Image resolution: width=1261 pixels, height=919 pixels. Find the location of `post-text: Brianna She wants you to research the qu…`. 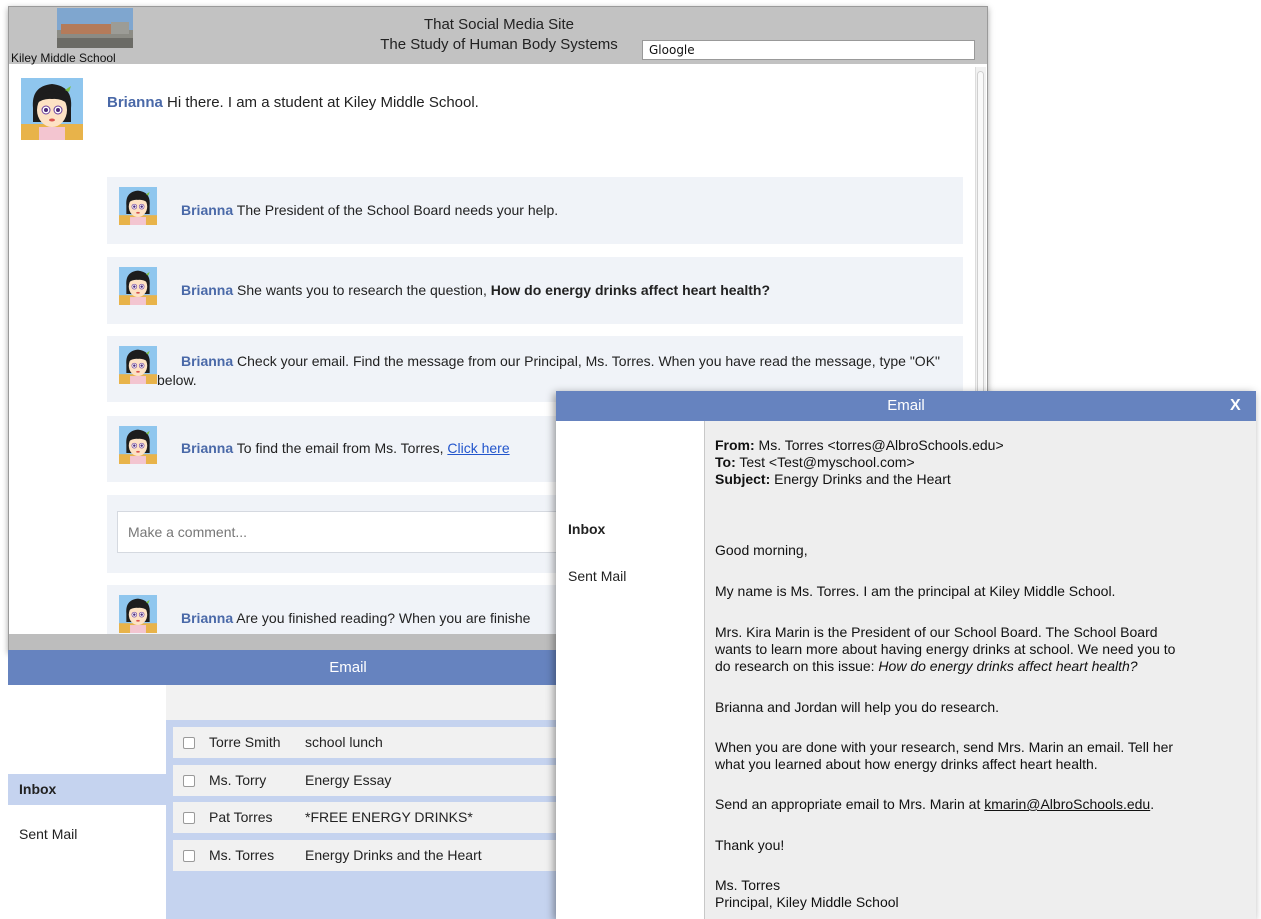

post-text: Brianna She wants you to research the qu… is located at coordinates (475, 290).